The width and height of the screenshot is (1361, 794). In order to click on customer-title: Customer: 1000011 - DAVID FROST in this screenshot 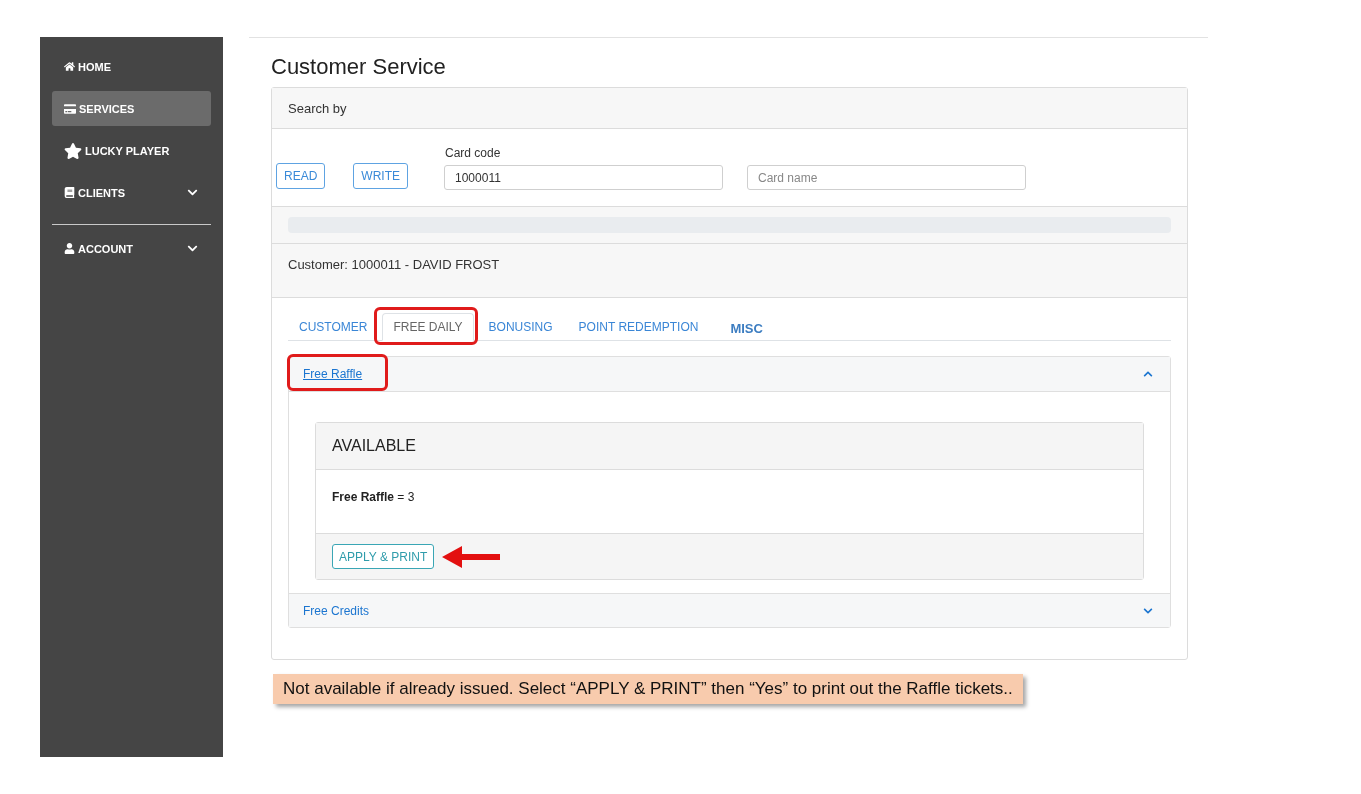, I will do `click(394, 264)`.